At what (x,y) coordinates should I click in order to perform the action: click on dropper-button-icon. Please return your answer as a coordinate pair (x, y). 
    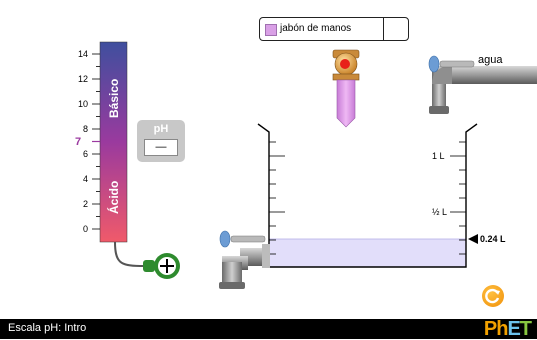
    Looking at the image, I should click on (345, 64).